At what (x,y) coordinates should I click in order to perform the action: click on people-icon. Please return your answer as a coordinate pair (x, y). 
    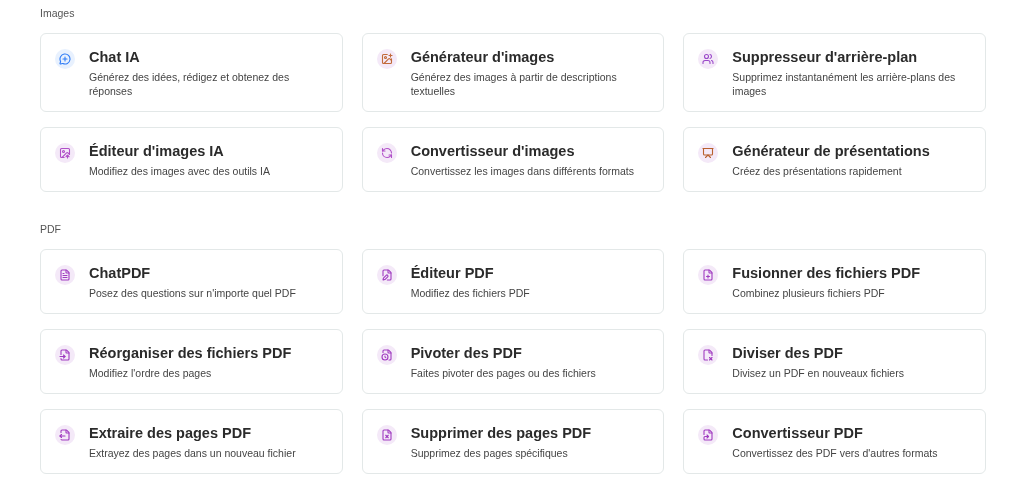
    Looking at the image, I should click on (708, 59).